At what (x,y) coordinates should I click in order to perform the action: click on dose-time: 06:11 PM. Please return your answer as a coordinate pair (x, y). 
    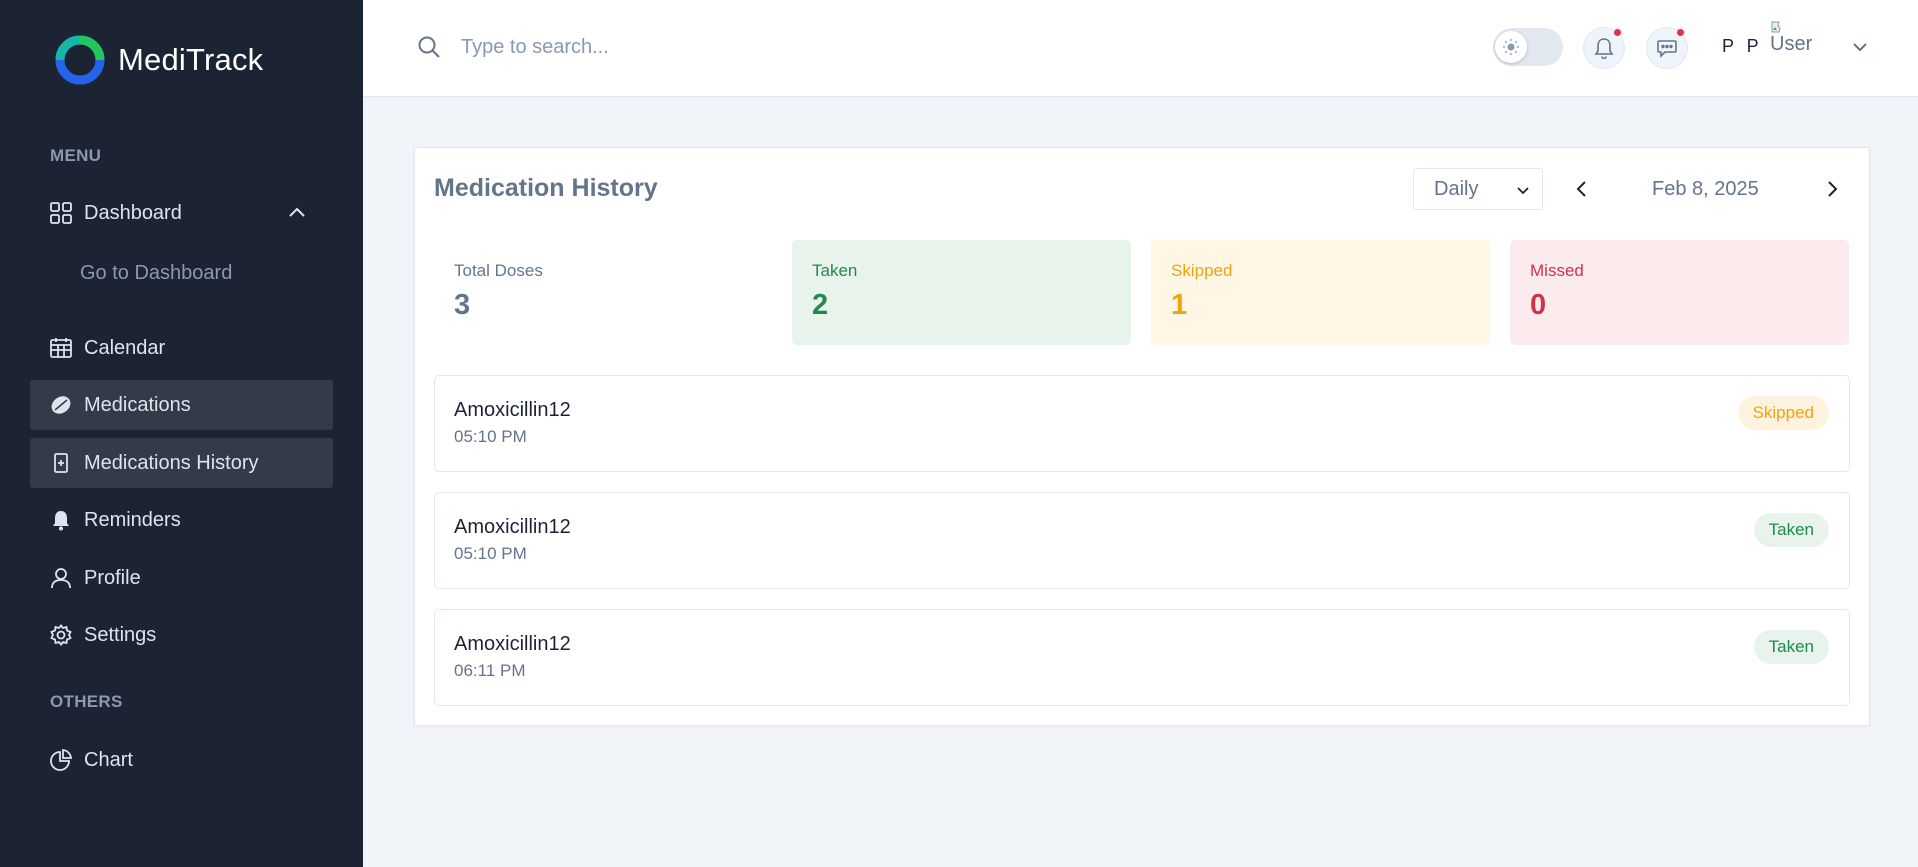
    Looking at the image, I should click on (490, 670).